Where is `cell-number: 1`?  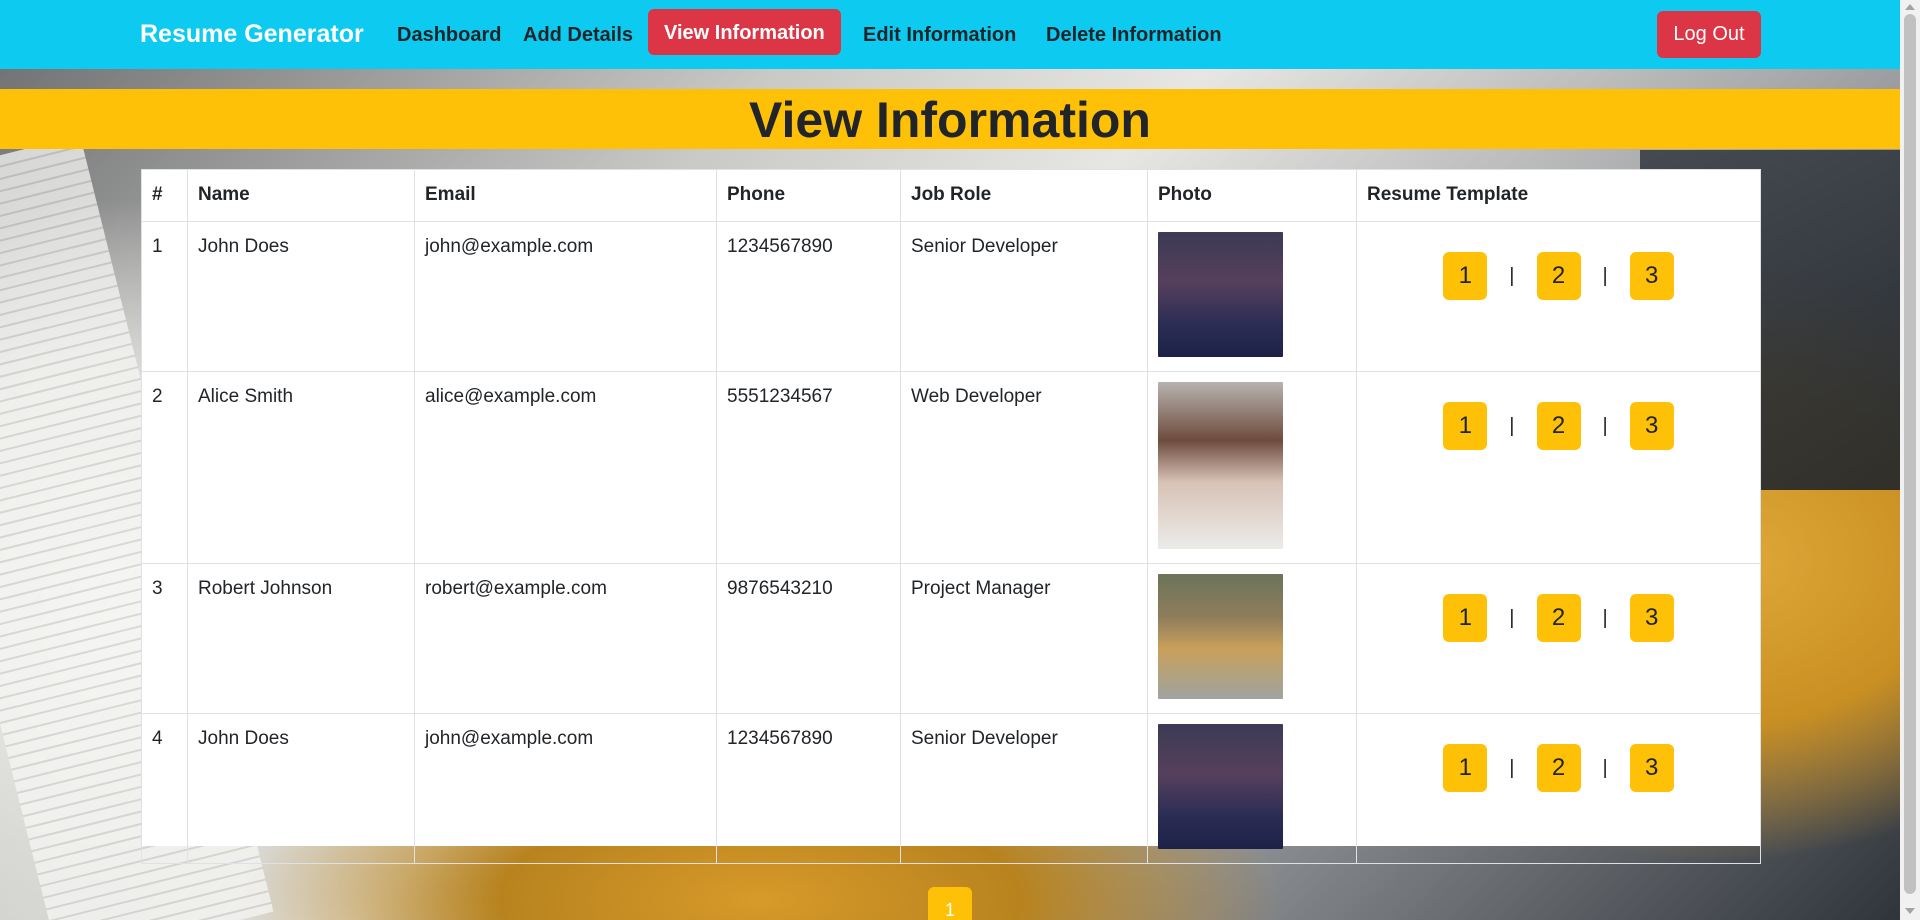 cell-number: 1 is located at coordinates (164, 296).